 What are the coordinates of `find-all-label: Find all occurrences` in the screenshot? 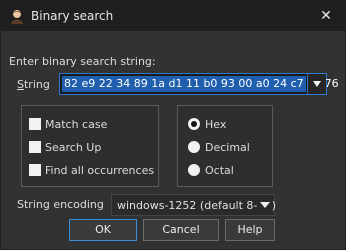 It's located at (100, 170).